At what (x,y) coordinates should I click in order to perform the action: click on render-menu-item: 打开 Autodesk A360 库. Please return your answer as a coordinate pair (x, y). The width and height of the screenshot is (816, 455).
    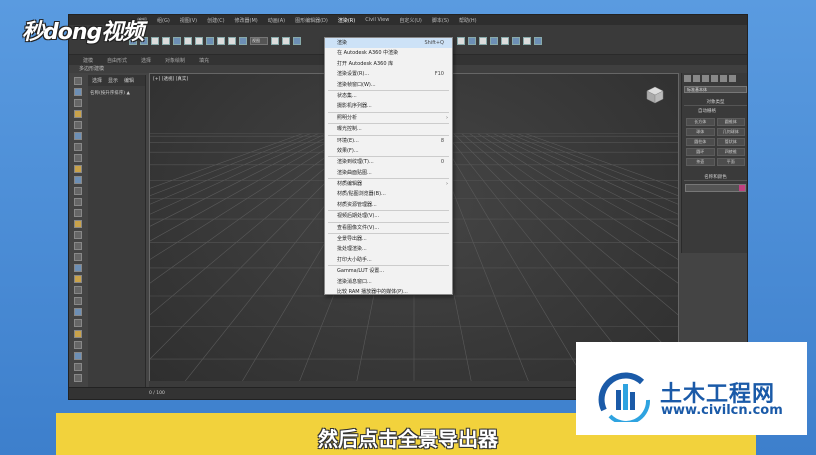
    Looking at the image, I should click on (388, 64).